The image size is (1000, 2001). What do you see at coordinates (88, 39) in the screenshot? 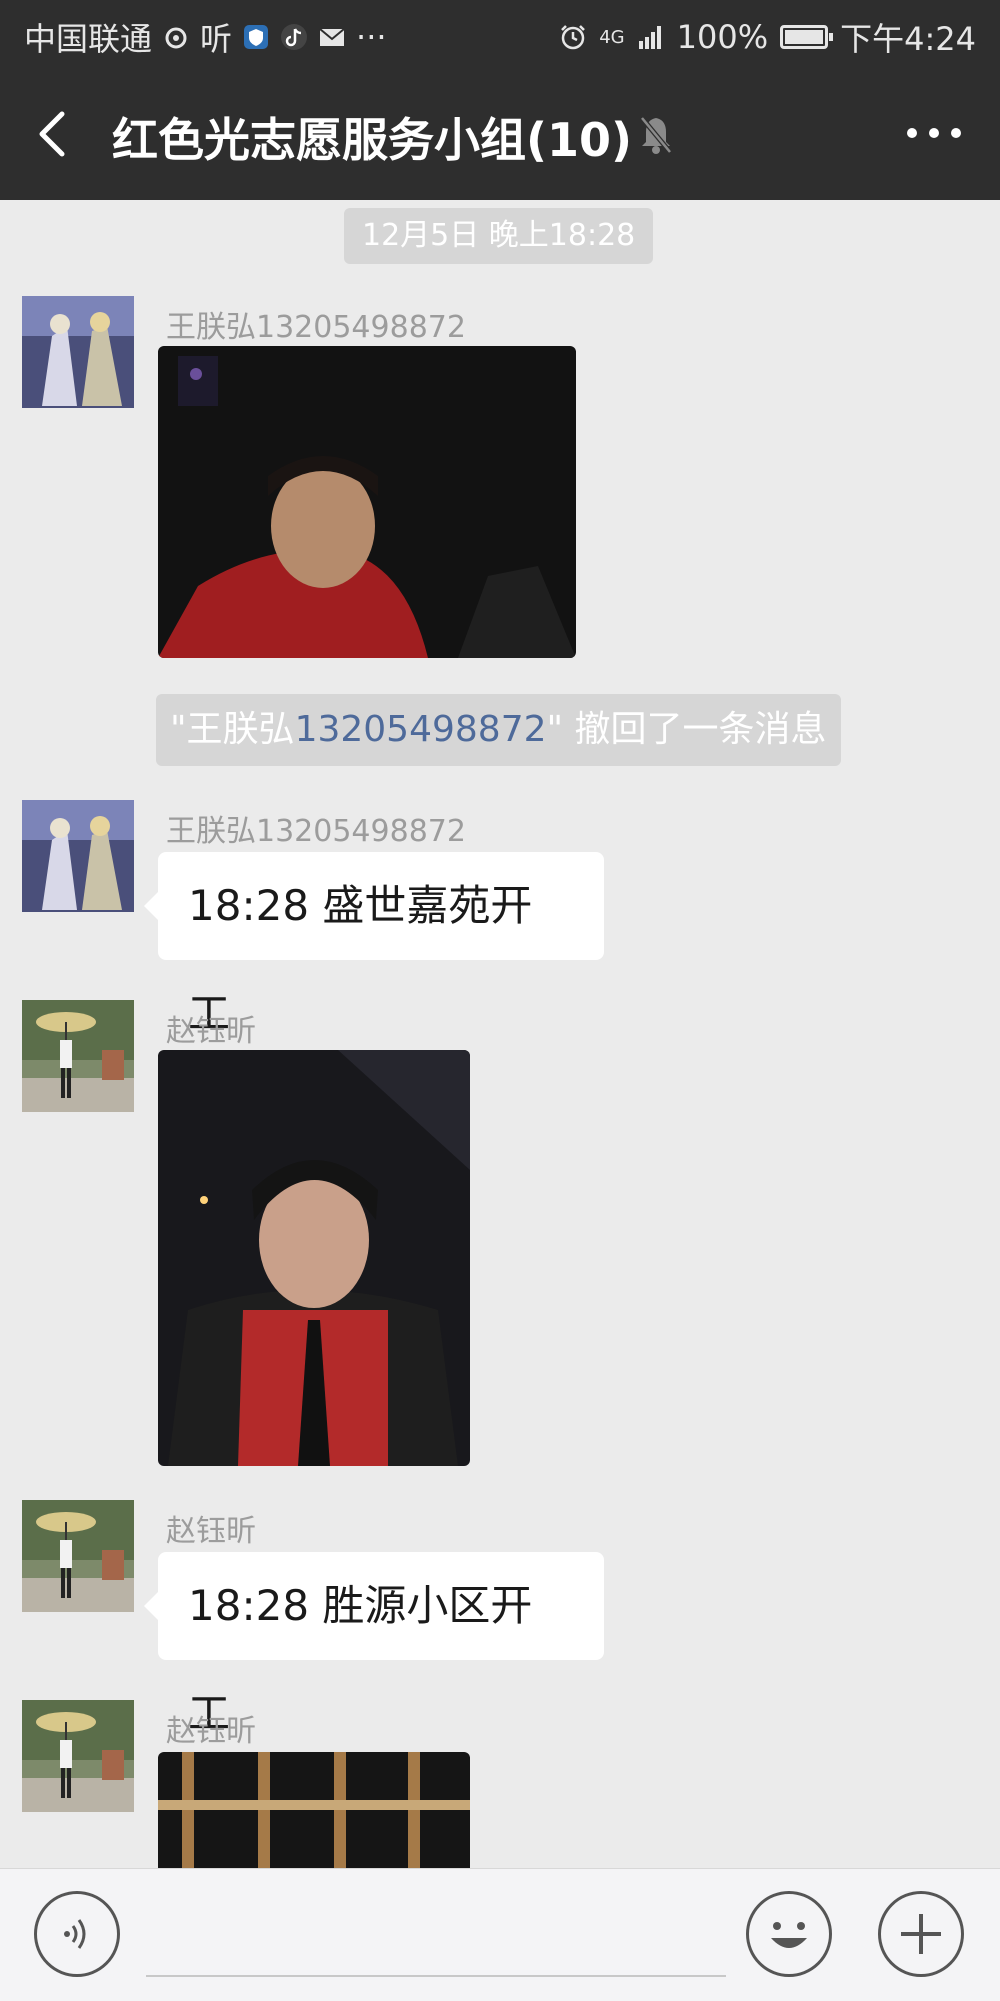
I see `carrier-label: 中国联通` at bounding box center [88, 39].